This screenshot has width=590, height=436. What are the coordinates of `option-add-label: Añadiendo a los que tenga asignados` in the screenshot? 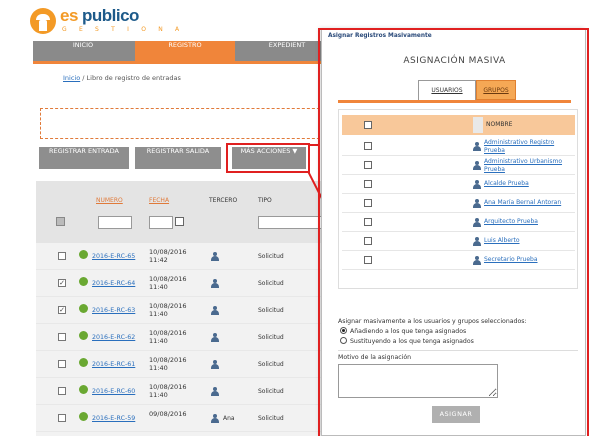 It's located at (408, 331).